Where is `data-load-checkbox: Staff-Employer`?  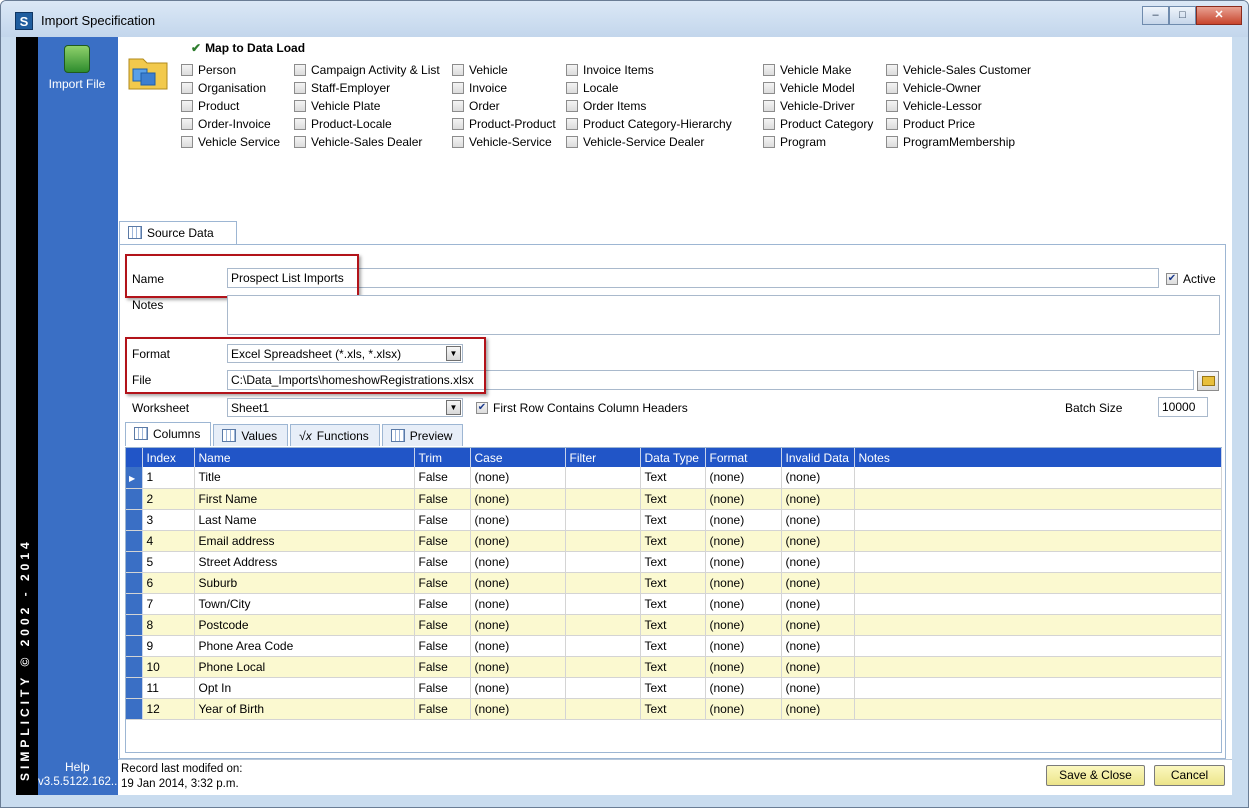 data-load-checkbox: Staff-Employer is located at coordinates (342, 88).